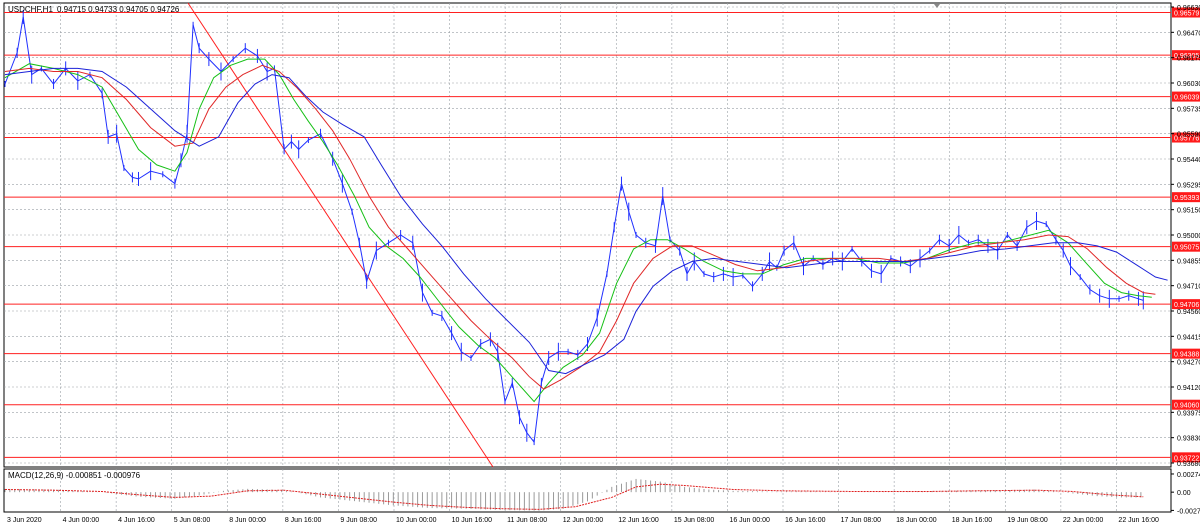 Image resolution: width=1200 pixels, height=532 pixels. What do you see at coordinates (1188, 475) in the screenshot?
I see `macd-tick-label: 0.002748` at bounding box center [1188, 475].